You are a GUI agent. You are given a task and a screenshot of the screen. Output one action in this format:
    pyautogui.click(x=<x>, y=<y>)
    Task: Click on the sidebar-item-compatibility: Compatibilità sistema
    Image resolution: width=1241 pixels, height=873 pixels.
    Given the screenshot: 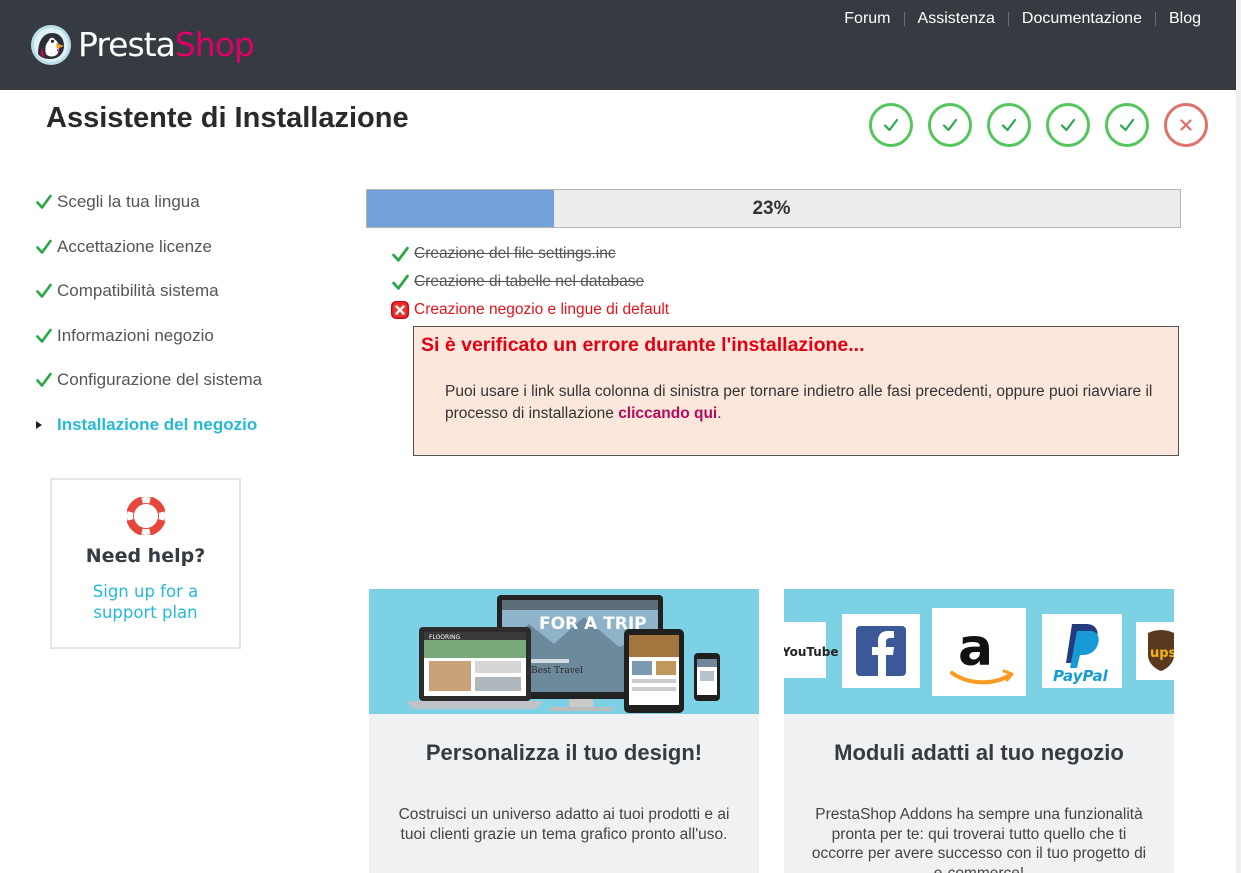 What is the action you would take?
    pyautogui.click(x=186, y=291)
    